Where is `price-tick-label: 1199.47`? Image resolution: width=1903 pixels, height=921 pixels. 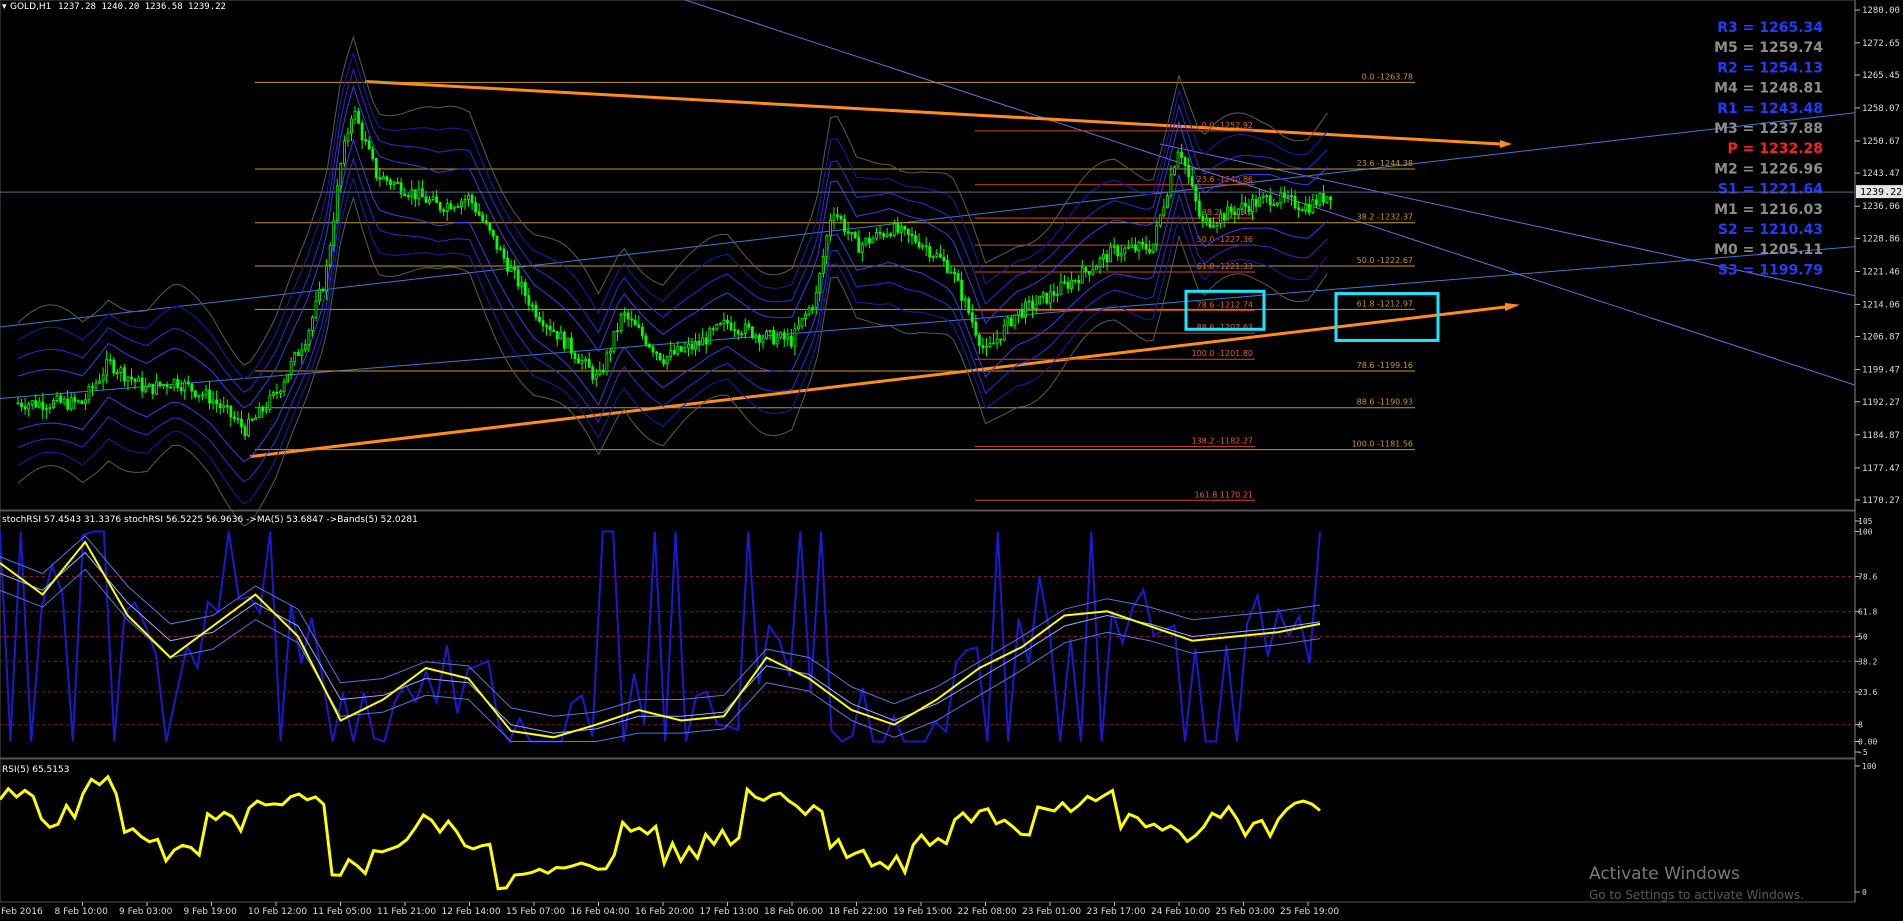 price-tick-label: 1199.47 is located at coordinates (1881, 371).